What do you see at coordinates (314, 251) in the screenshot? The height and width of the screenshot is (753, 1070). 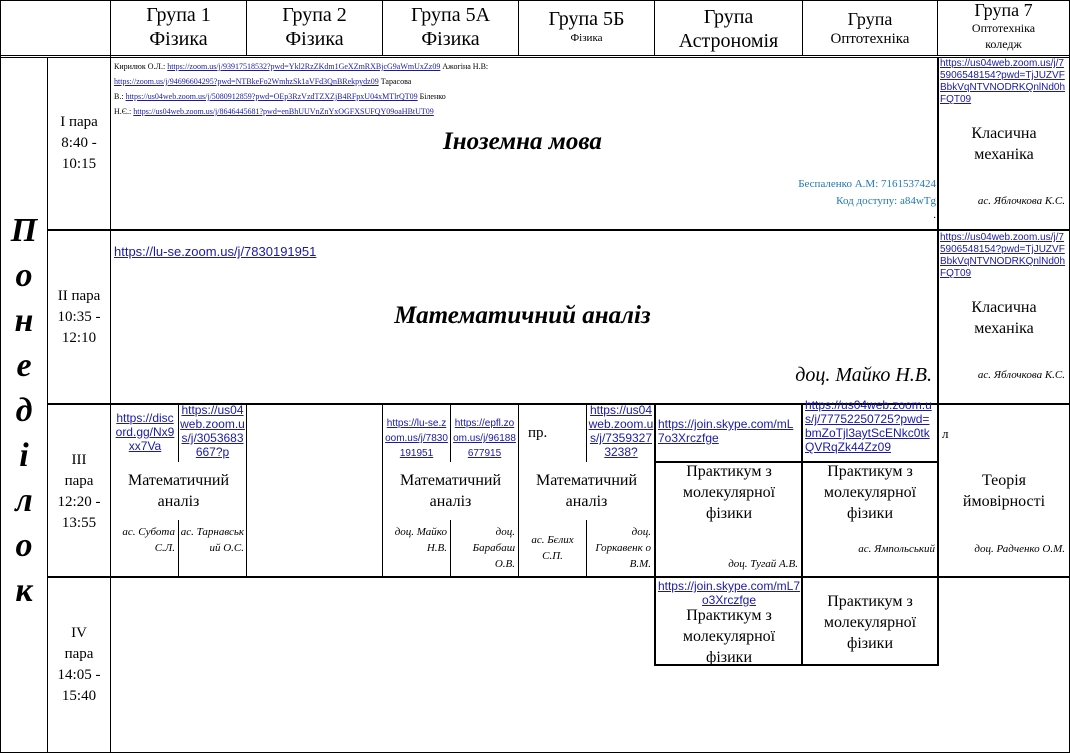 I see `p2-link: https://lu-se.zoom.us/j/7830191951` at bounding box center [314, 251].